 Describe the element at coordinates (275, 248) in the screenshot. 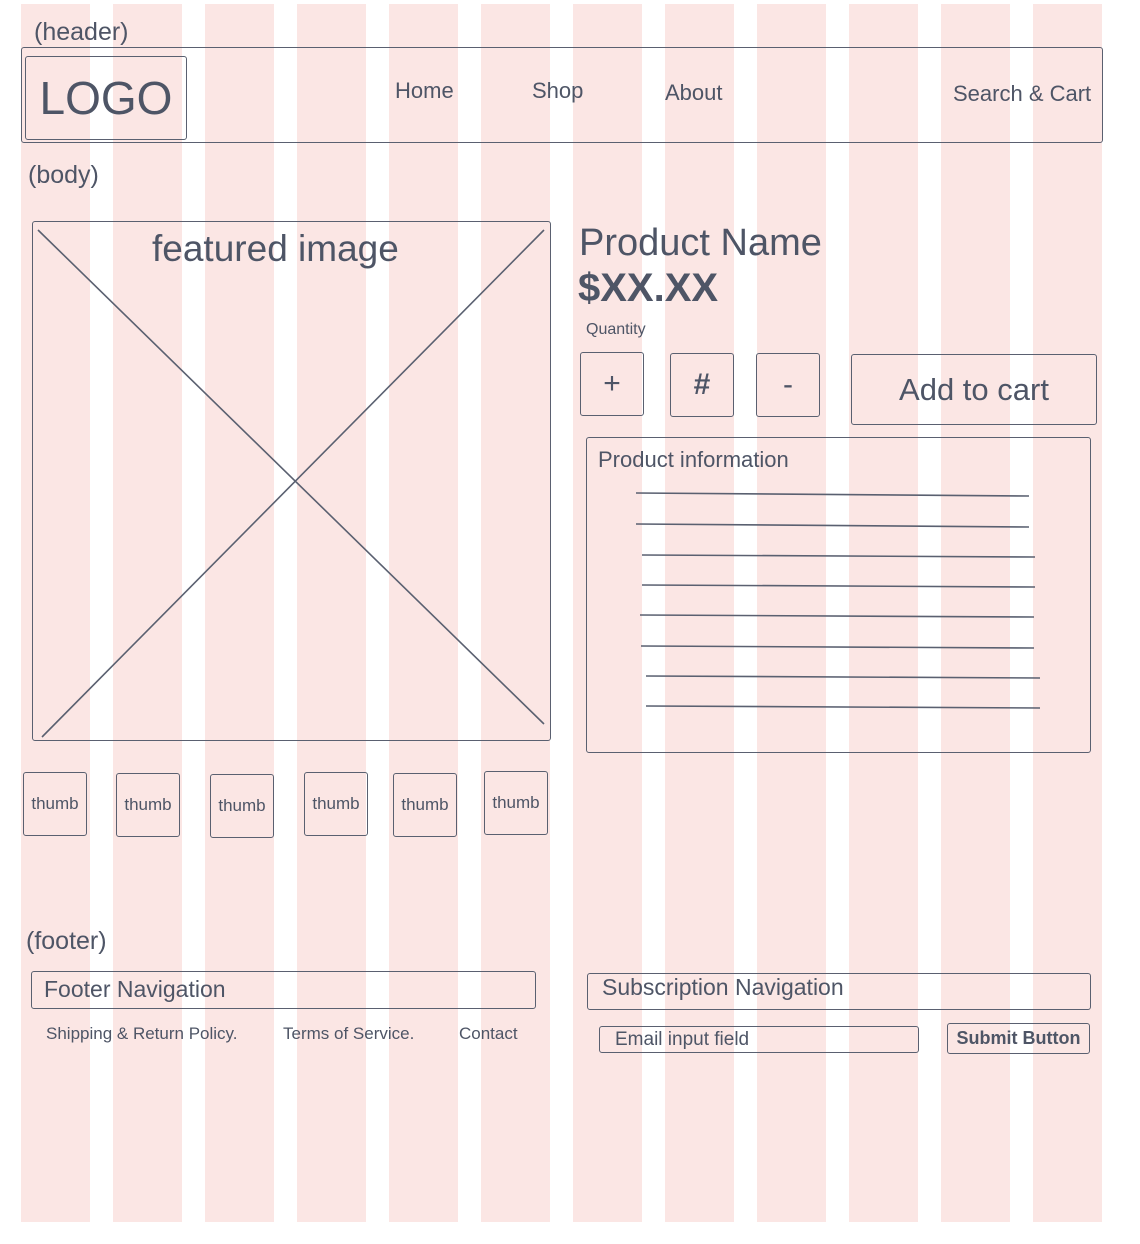

I see `featured-image-label: featured image` at that location.